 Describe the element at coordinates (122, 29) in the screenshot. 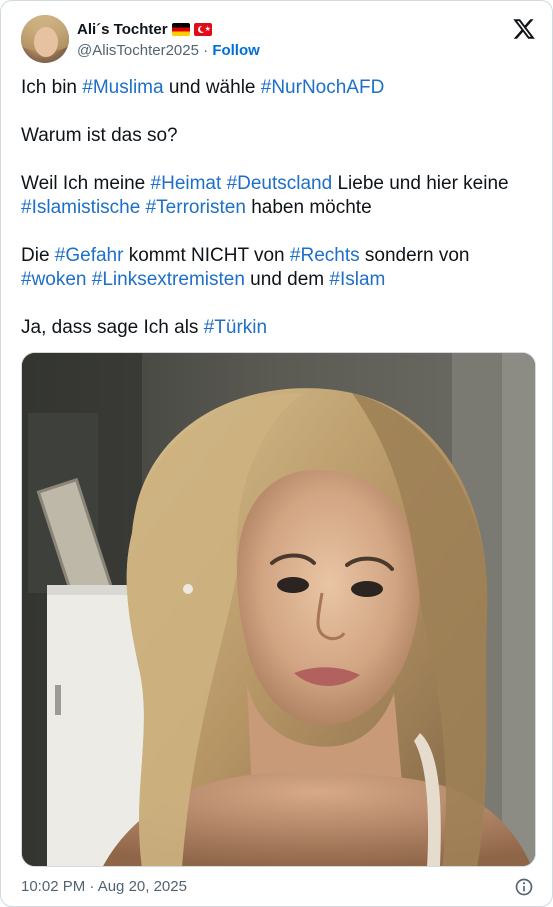

I see `author-display-name: Ali´s Tochter` at that location.